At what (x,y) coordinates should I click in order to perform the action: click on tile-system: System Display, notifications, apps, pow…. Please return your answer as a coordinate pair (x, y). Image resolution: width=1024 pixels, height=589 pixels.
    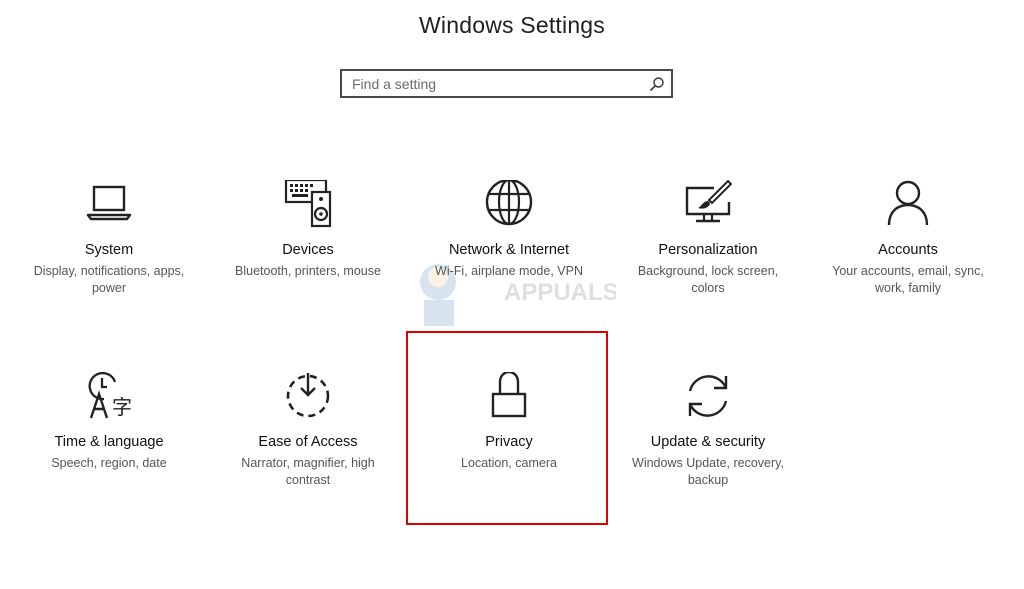
    Looking at the image, I should click on (109, 255).